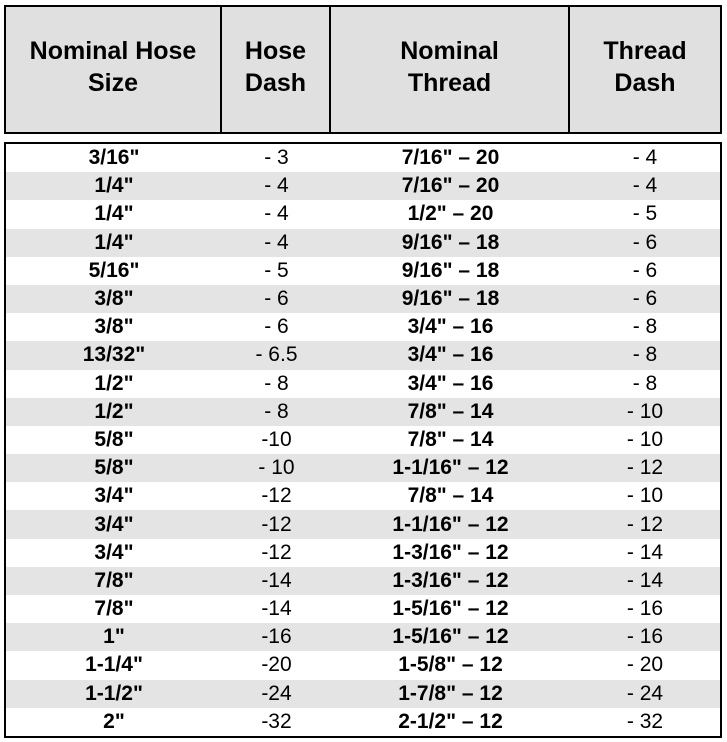 The height and width of the screenshot is (742, 727). What do you see at coordinates (363, 271) in the screenshot?
I see `table-row: 5/16" - 5 9/16" – 18 - 6` at bounding box center [363, 271].